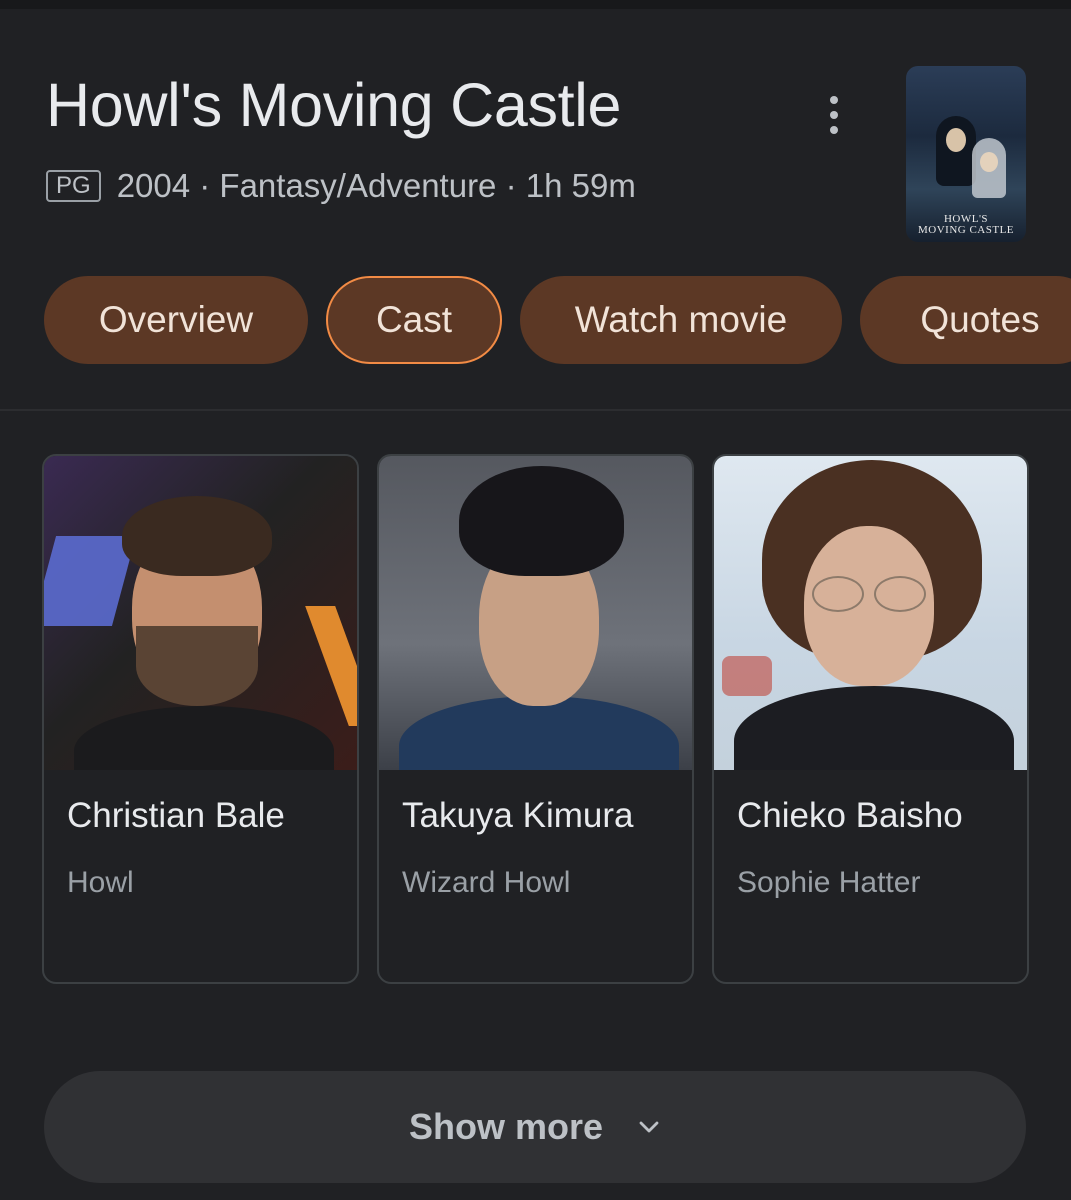  I want to click on divider, so click(535, 410).